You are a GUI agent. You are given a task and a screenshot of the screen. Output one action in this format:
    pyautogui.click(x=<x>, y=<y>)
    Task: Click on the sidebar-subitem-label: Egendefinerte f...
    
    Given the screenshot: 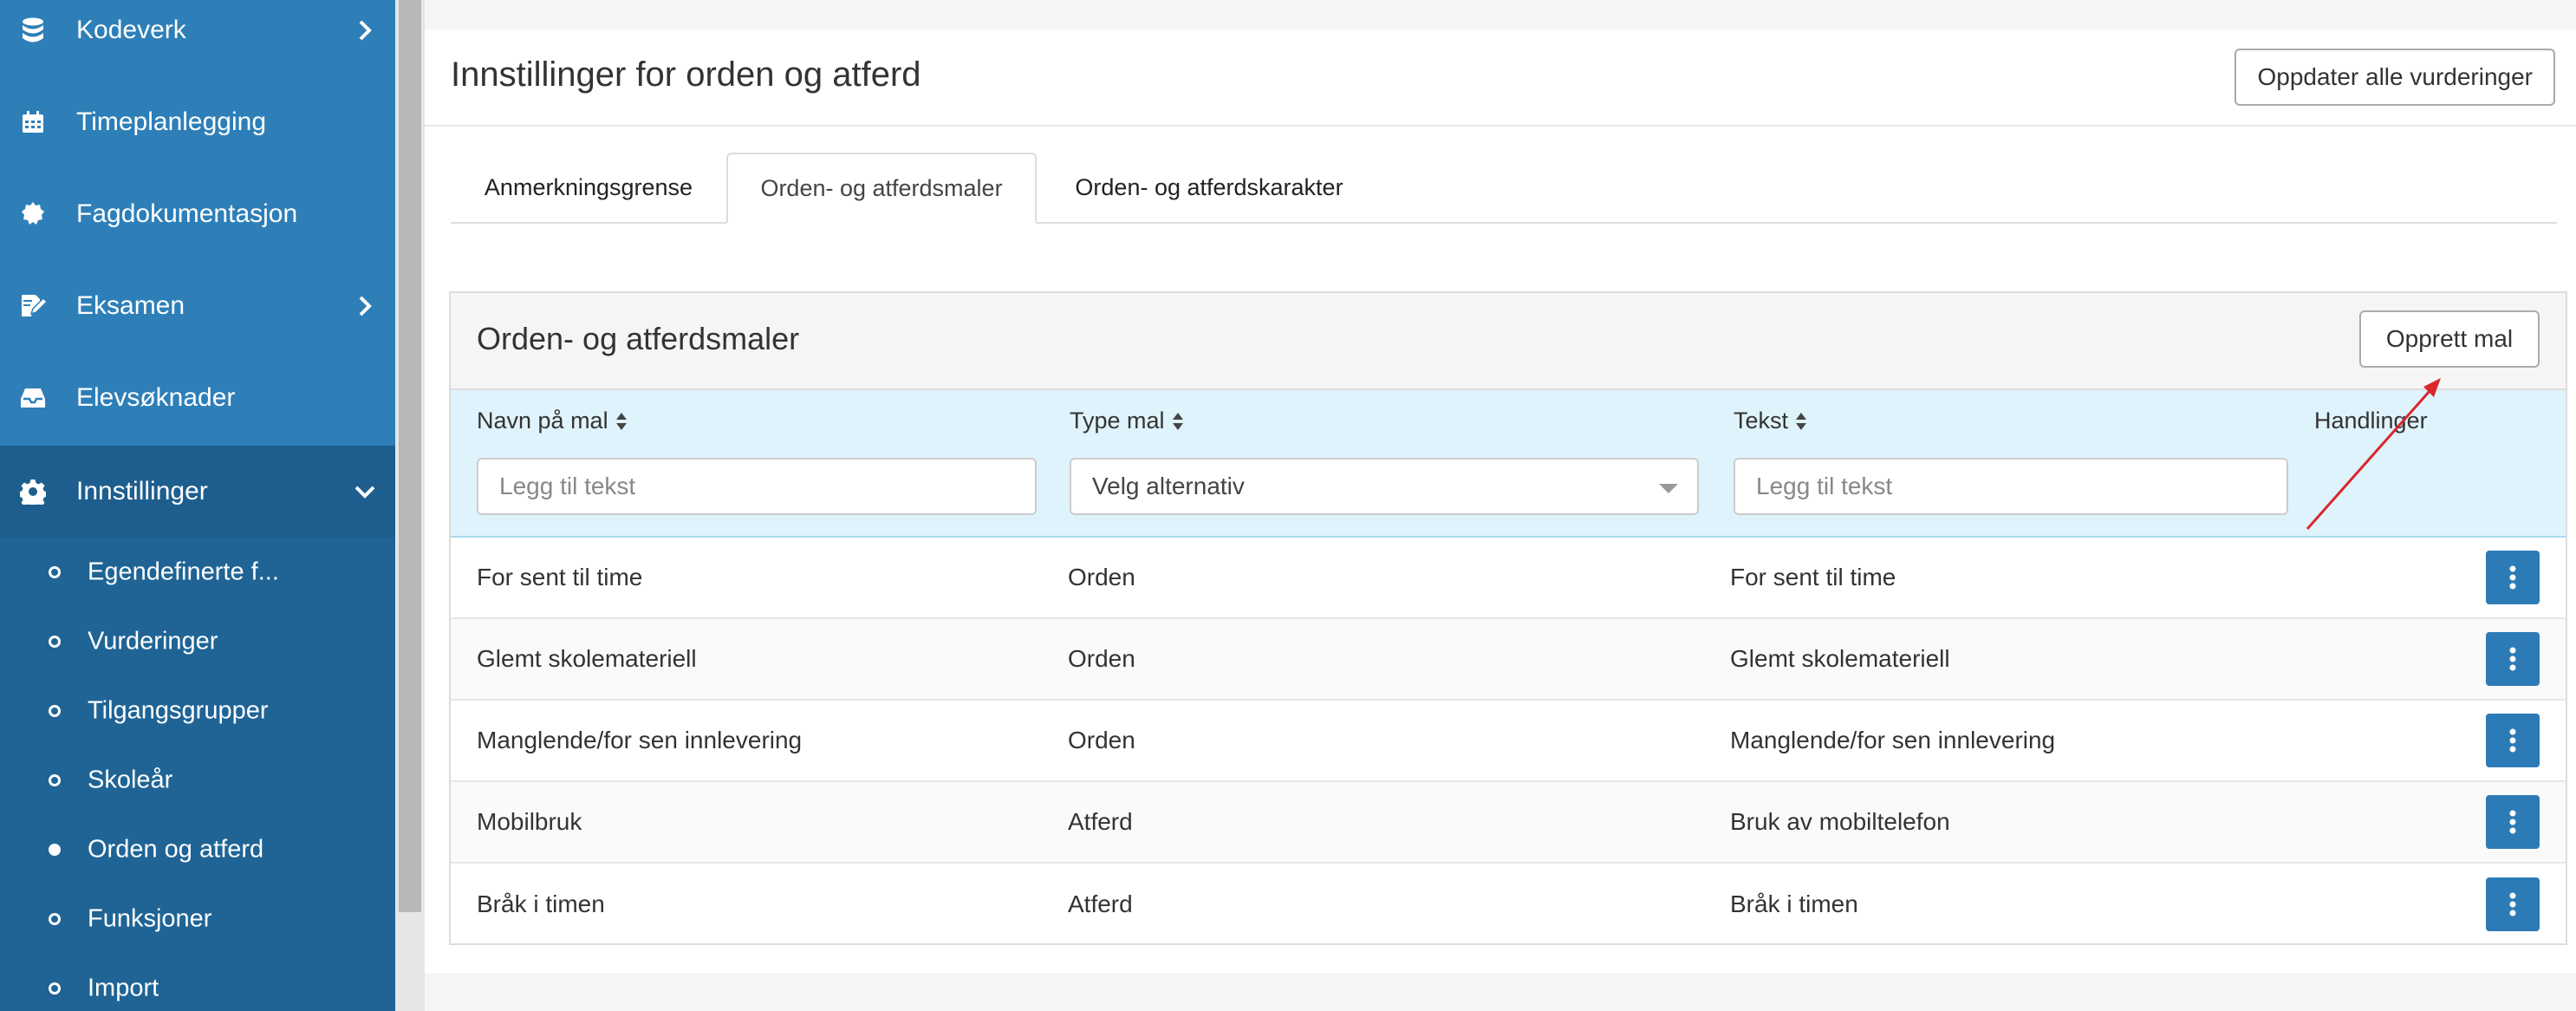 What is the action you would take?
    pyautogui.click(x=183, y=572)
    